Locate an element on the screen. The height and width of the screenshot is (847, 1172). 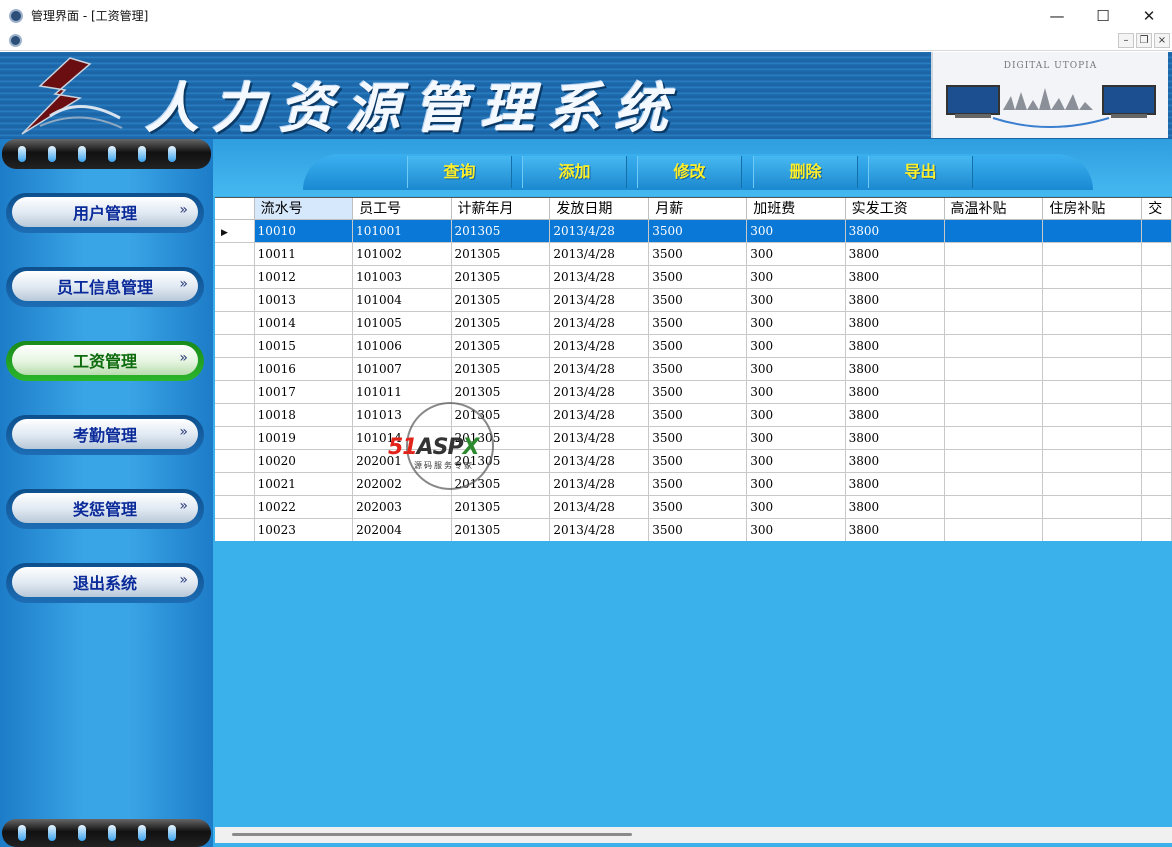
table-cell: 202004 is located at coordinates (402, 529).